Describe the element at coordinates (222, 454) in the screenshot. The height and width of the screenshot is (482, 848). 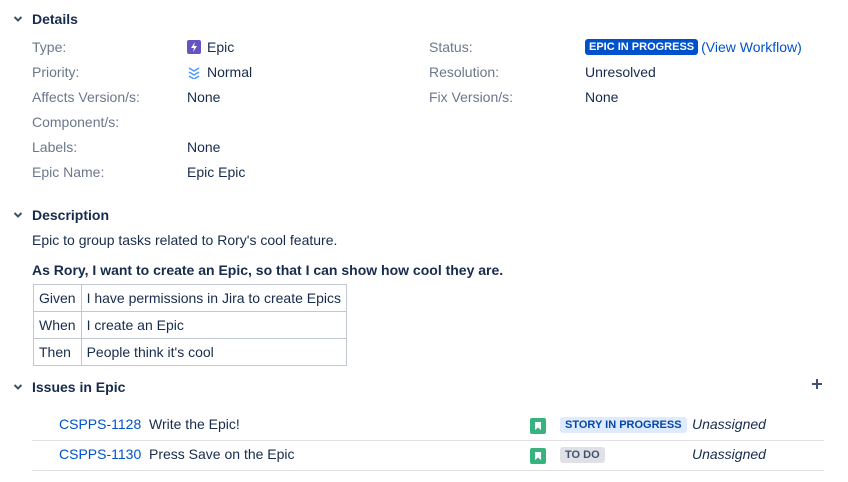
I see `issue-summary: Press Save on the Epic` at that location.